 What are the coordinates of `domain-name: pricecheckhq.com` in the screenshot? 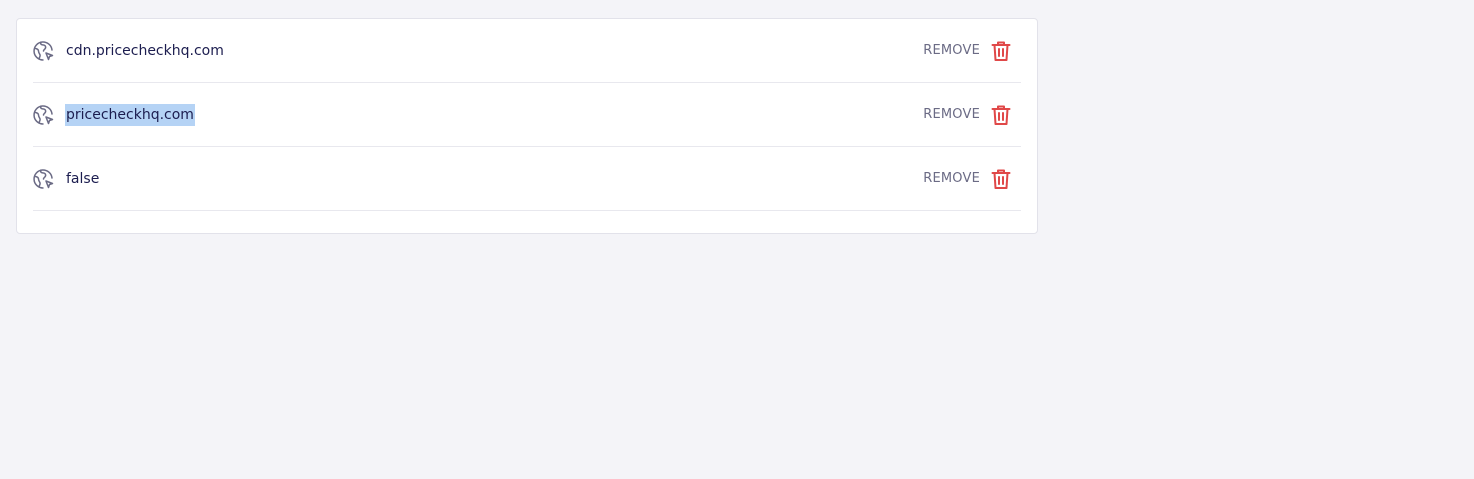 It's located at (130, 114).